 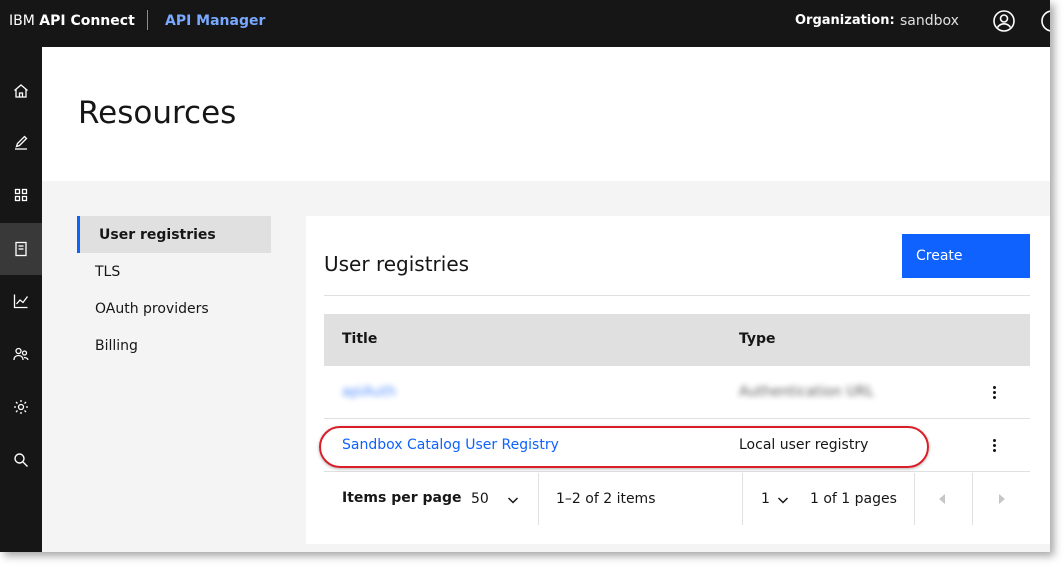 I want to click on product-name: API Manager, so click(x=215, y=21).